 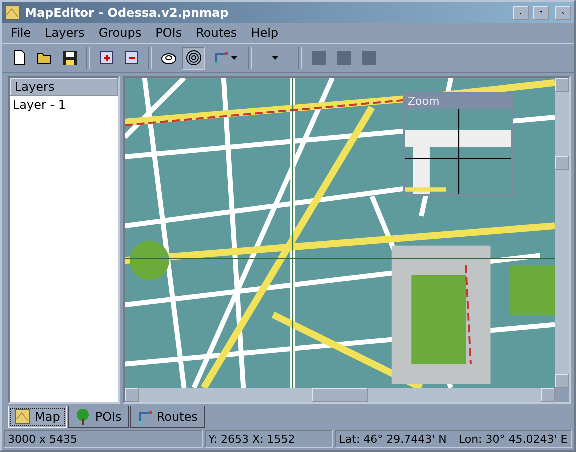 What do you see at coordinates (38, 417) in the screenshot?
I see `tab: Map` at bounding box center [38, 417].